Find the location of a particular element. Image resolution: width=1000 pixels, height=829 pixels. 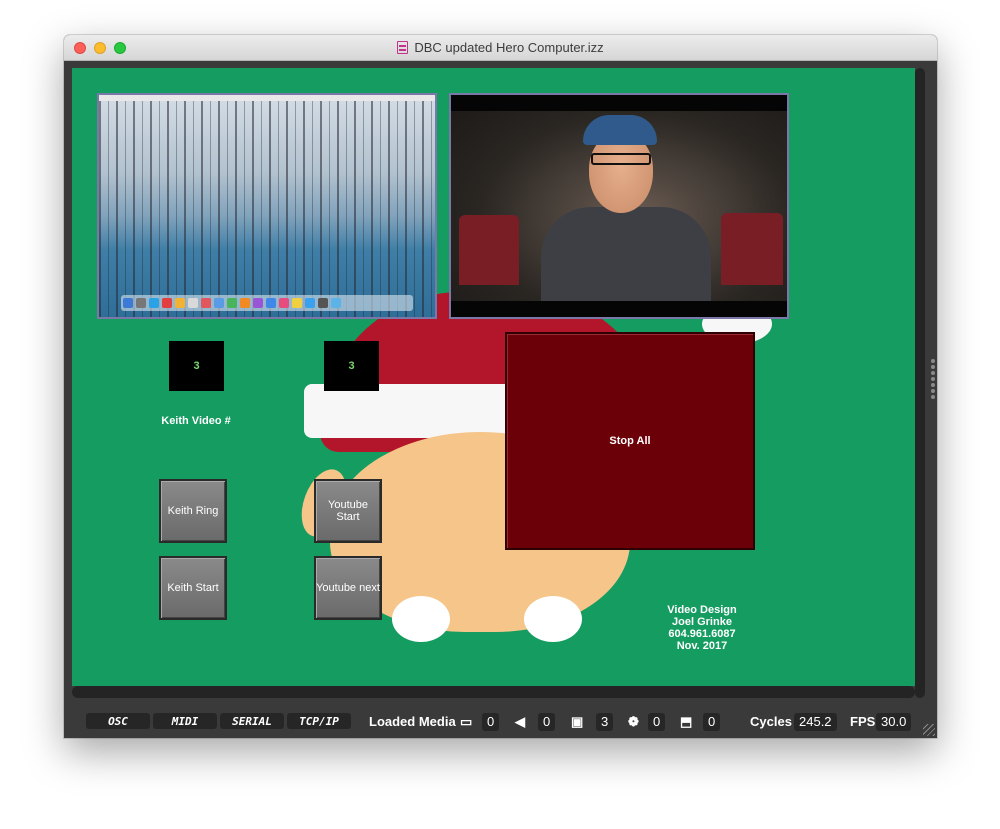

fps-value: 30.0 is located at coordinates (894, 722).